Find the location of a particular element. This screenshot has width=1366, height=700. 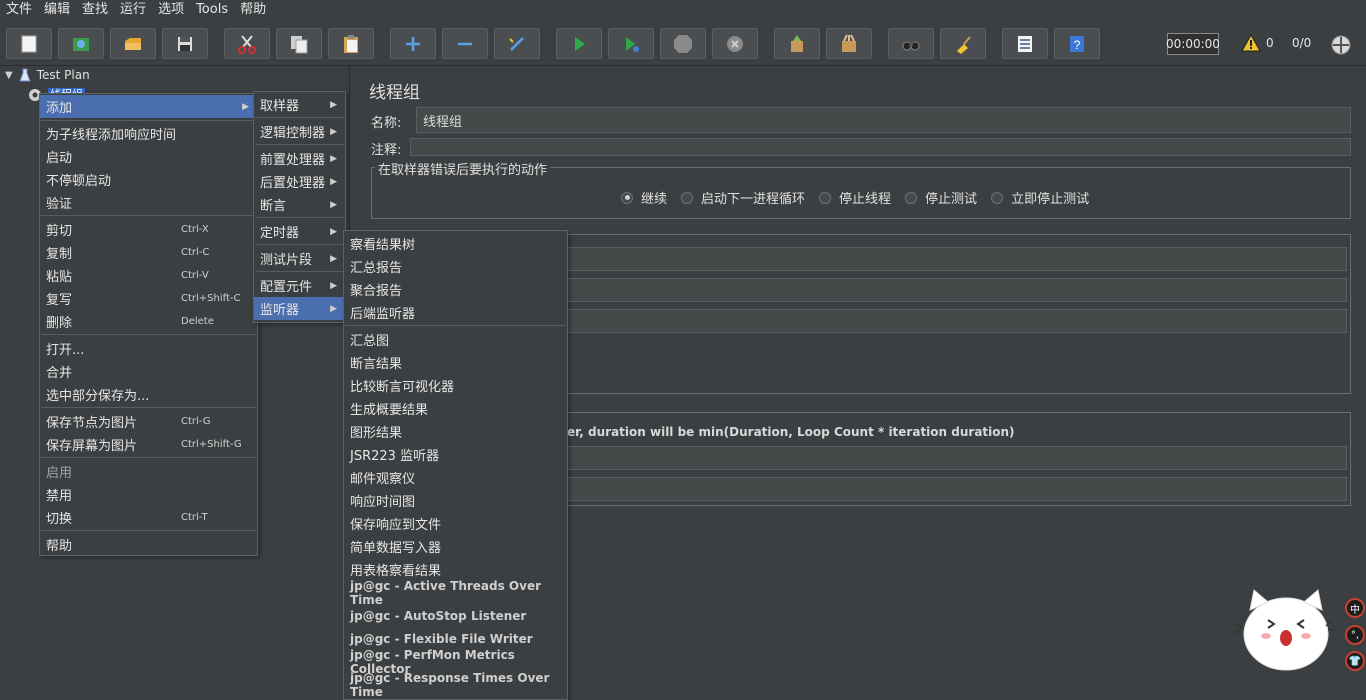

remote-status-icon is located at coordinates (1341, 45).